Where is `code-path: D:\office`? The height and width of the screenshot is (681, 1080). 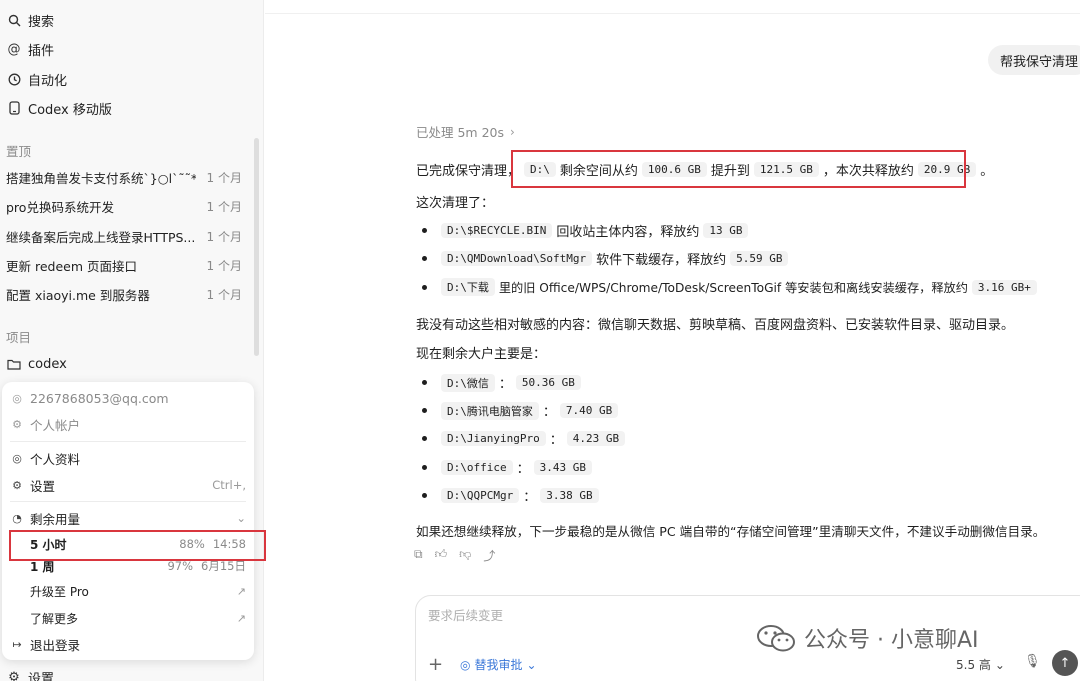 code-path: D:\office is located at coordinates (477, 467).